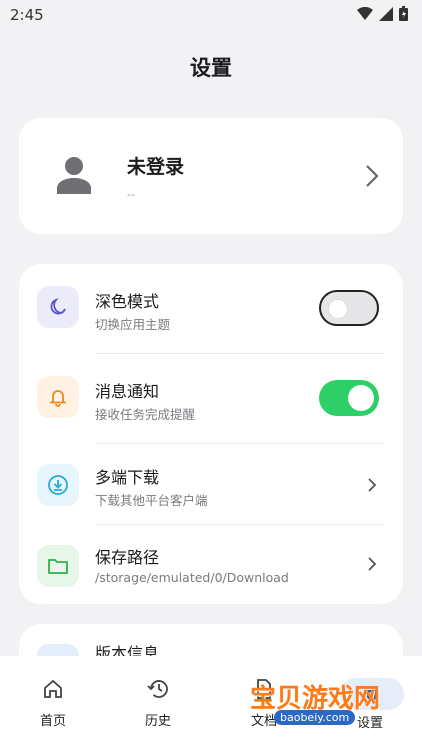 This screenshot has width=422, height=750. I want to click on dark-mode-icon-box, so click(58, 307).